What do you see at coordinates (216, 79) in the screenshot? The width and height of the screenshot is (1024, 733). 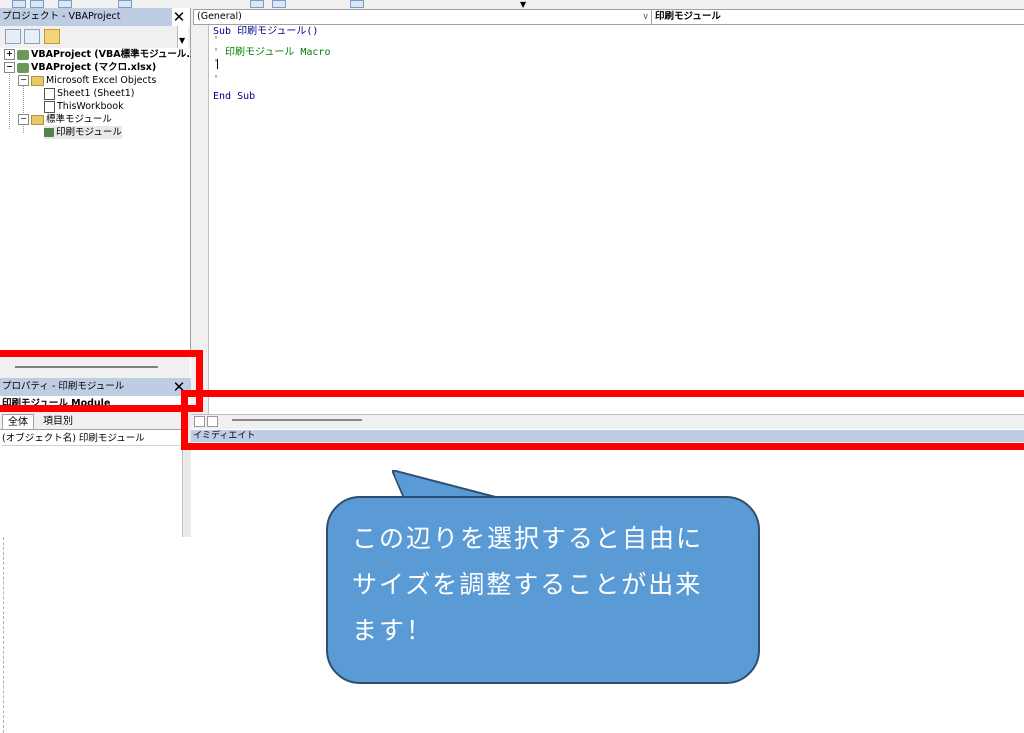 I see `code-line-6: '` at bounding box center [216, 79].